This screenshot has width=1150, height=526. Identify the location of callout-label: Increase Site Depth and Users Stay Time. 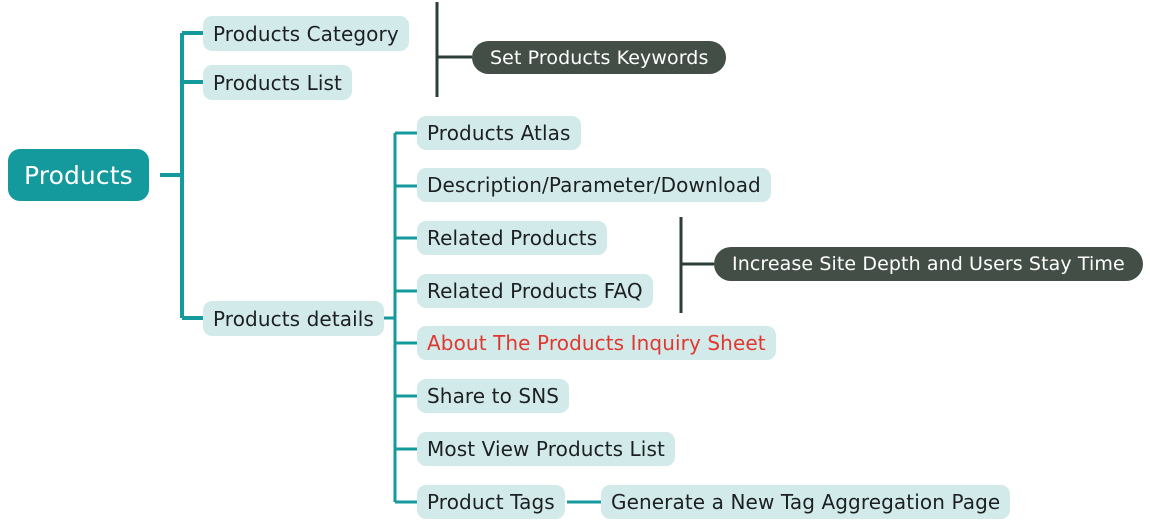
(928, 264).